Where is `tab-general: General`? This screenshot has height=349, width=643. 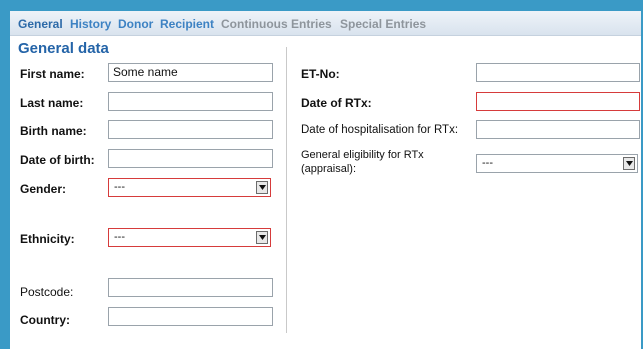
tab-general: General is located at coordinates (40, 24).